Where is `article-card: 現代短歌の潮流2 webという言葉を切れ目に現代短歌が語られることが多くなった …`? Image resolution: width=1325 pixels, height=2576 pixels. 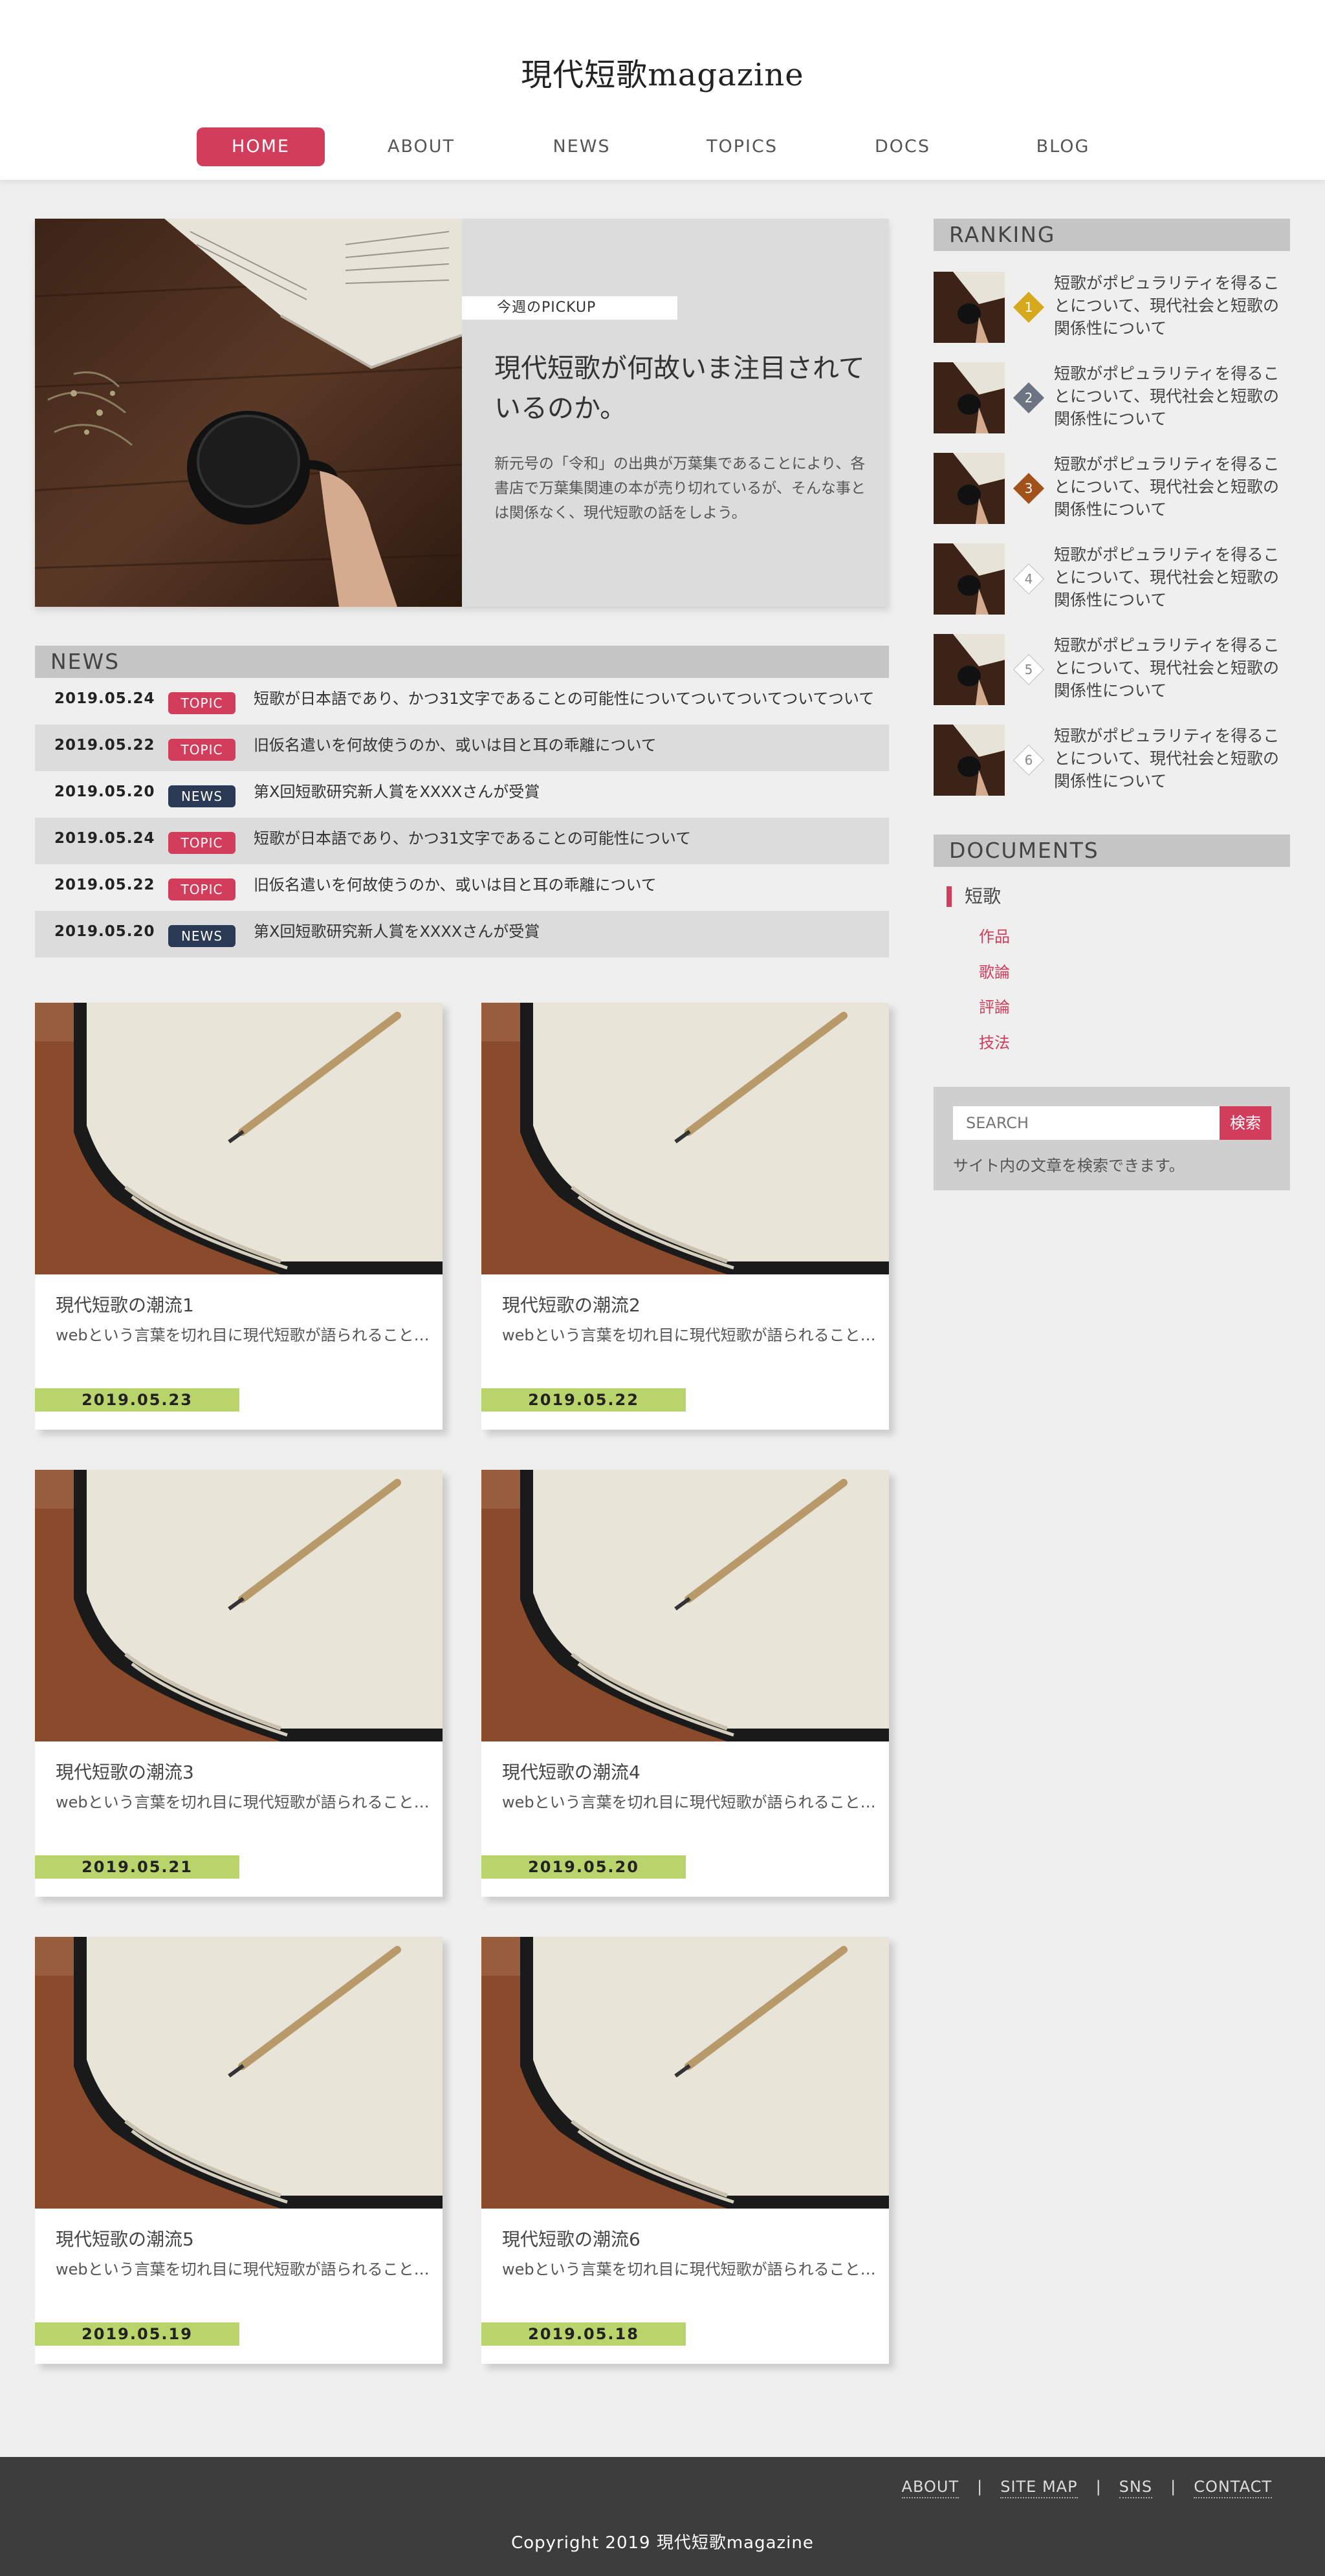
article-card: 現代短歌の潮流2 webという言葉を切れ目に現代短歌が語られることが多くなった … is located at coordinates (685, 1216).